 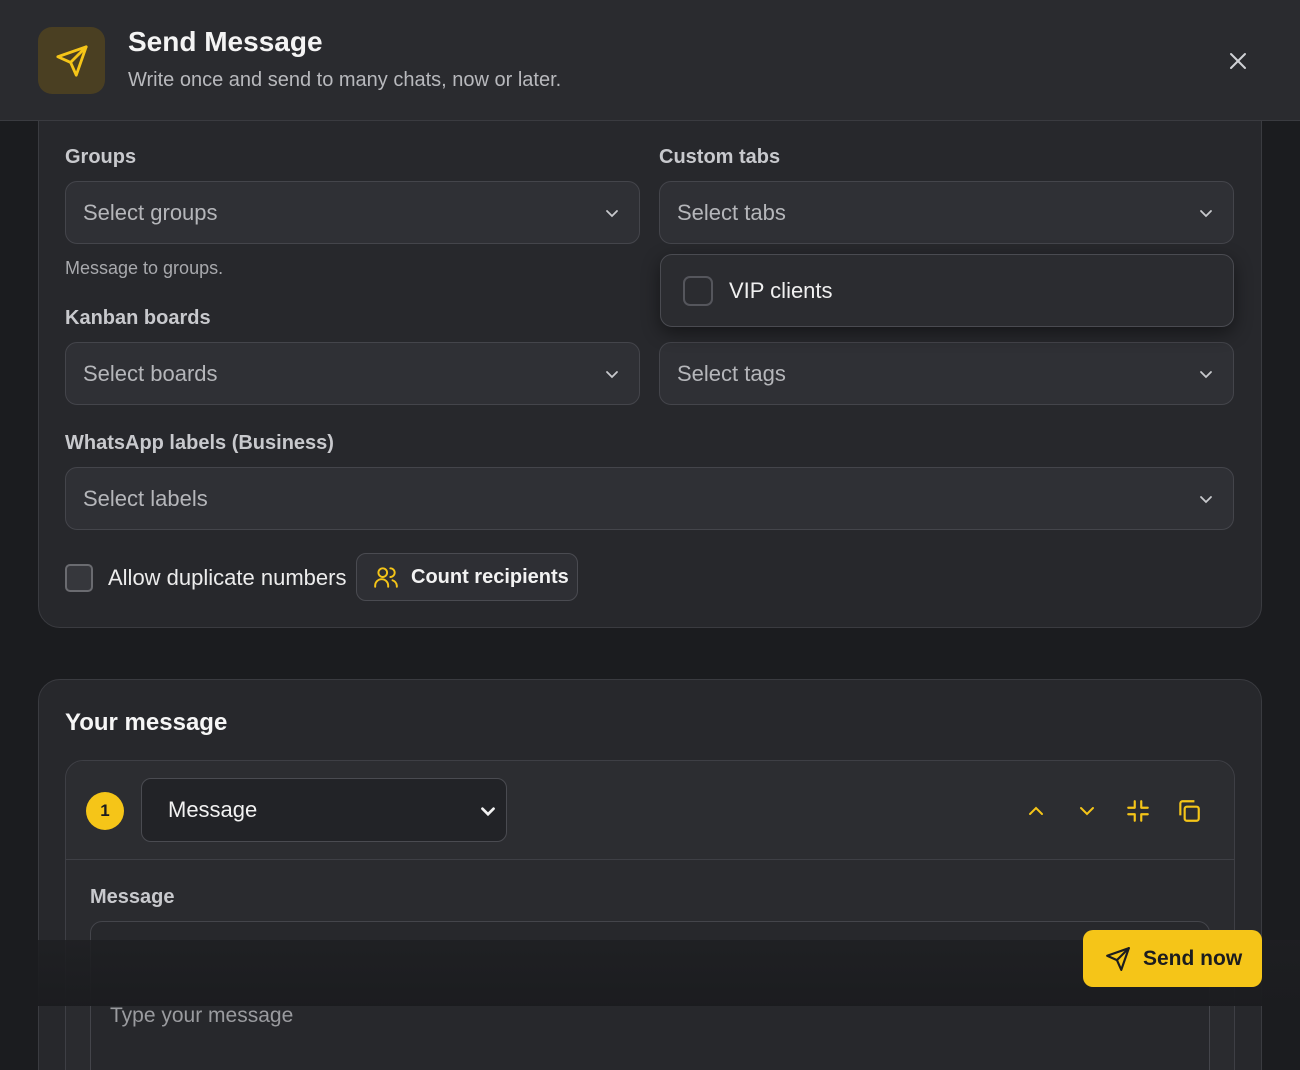 What do you see at coordinates (731, 212) in the screenshot?
I see `custom-tabs-select-placeholder: Select tabs` at bounding box center [731, 212].